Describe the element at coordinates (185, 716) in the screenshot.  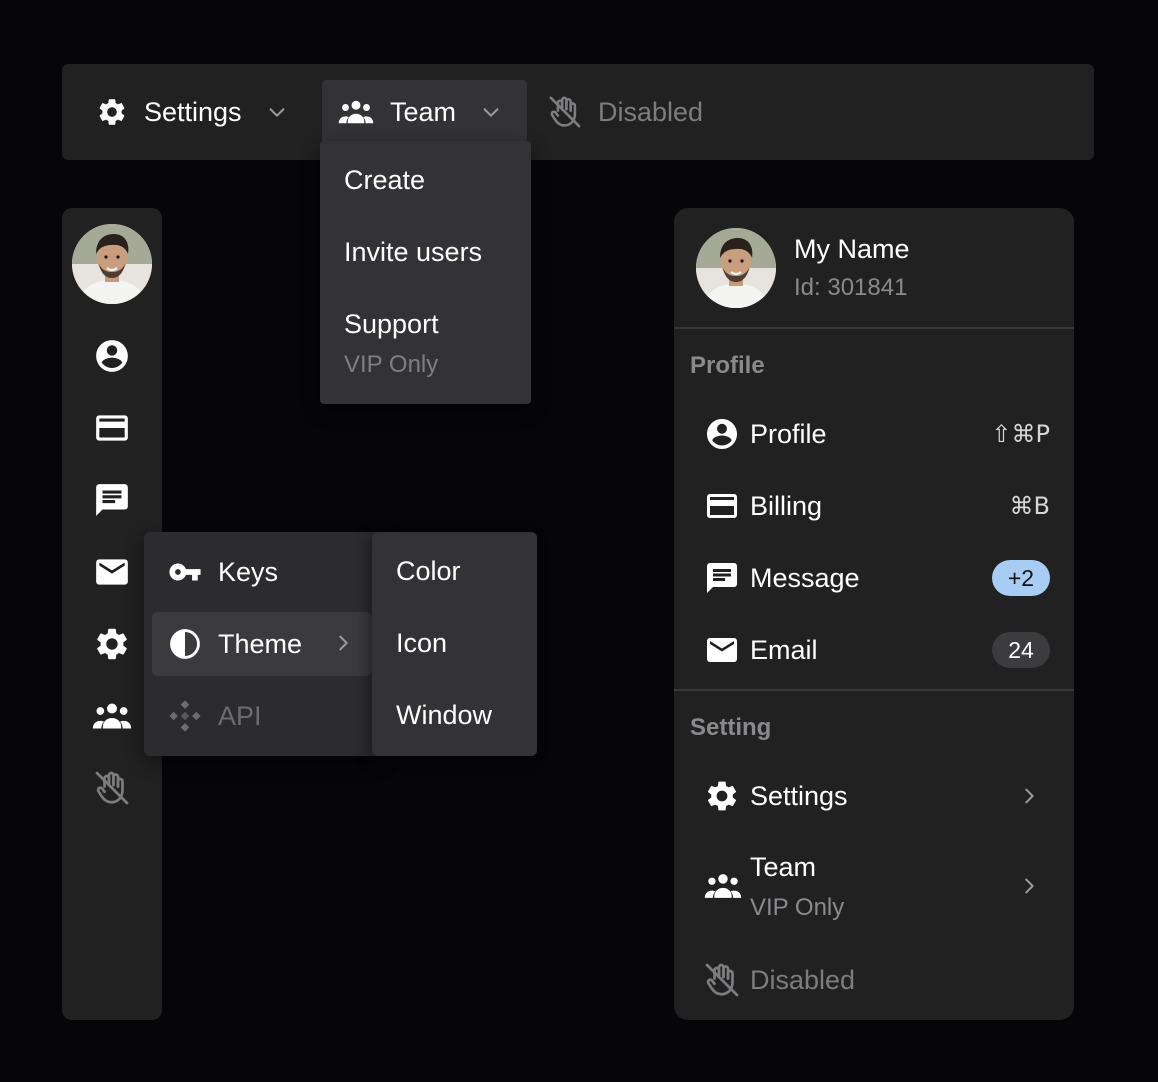
I see `api-icon` at that location.